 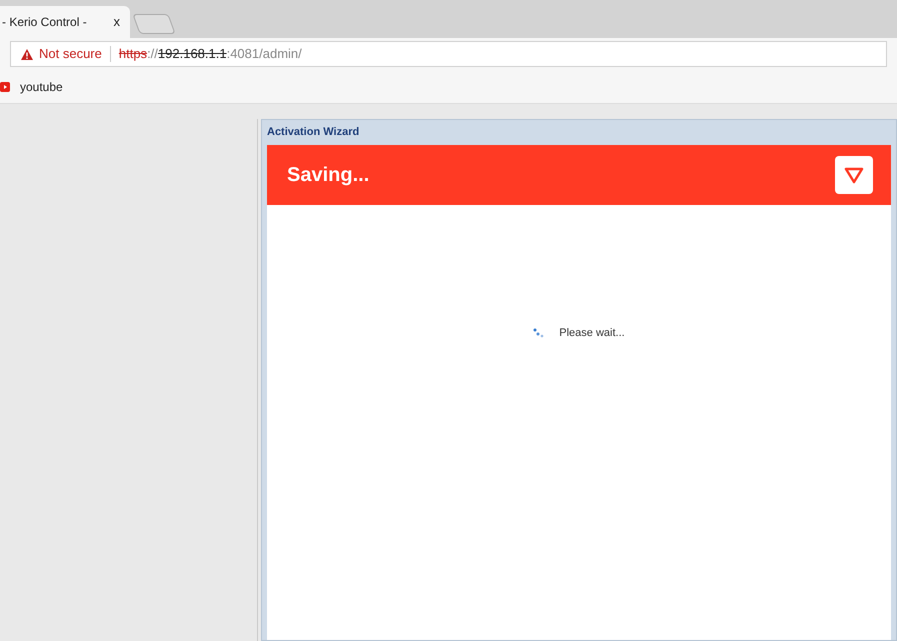 I want to click on bookmark: youtube, so click(x=31, y=87).